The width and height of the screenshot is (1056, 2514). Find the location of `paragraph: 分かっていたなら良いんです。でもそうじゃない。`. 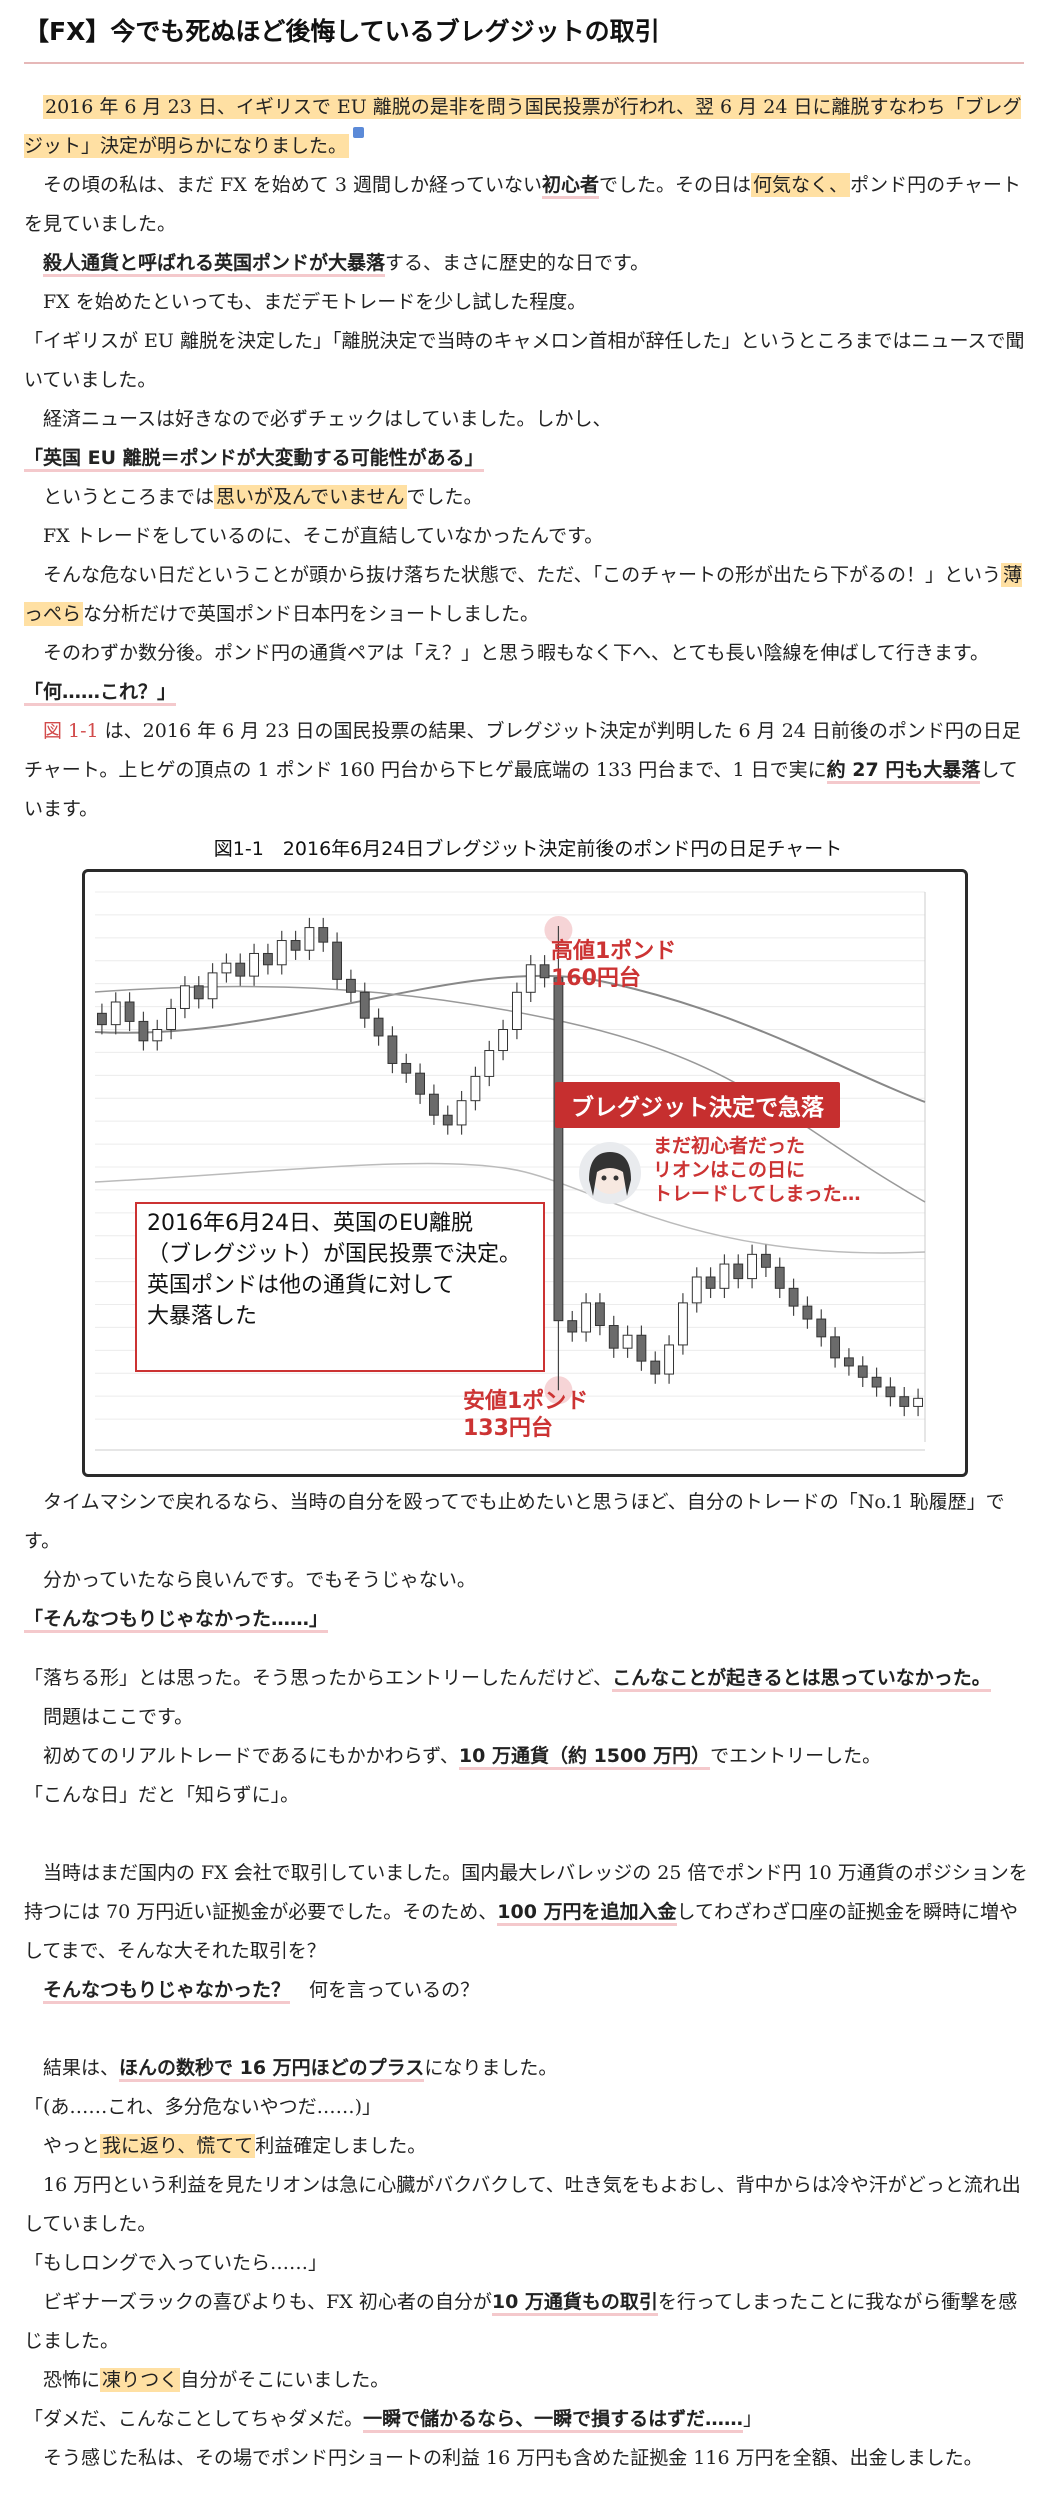

paragraph: 分かっていたなら良いんです。でもそうじゃない。 is located at coordinates (259, 1580).